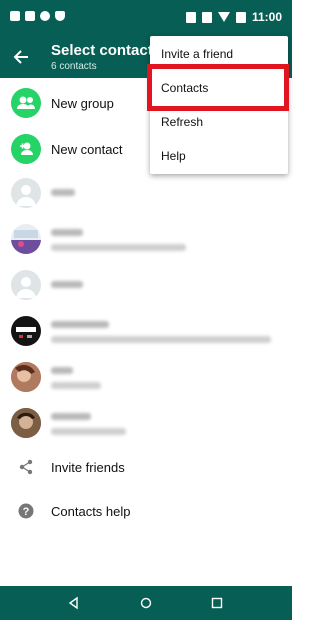  I want to click on clock: 11:00, so click(266, 17).